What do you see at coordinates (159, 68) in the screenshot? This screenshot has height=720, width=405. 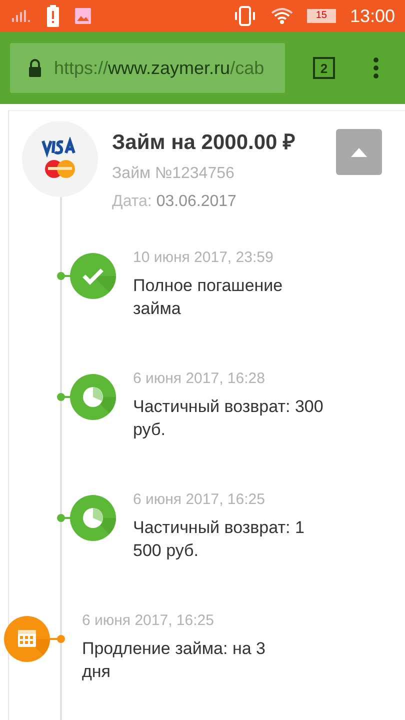 I see `url-text: https://www.zaymer.ru/cab` at bounding box center [159, 68].